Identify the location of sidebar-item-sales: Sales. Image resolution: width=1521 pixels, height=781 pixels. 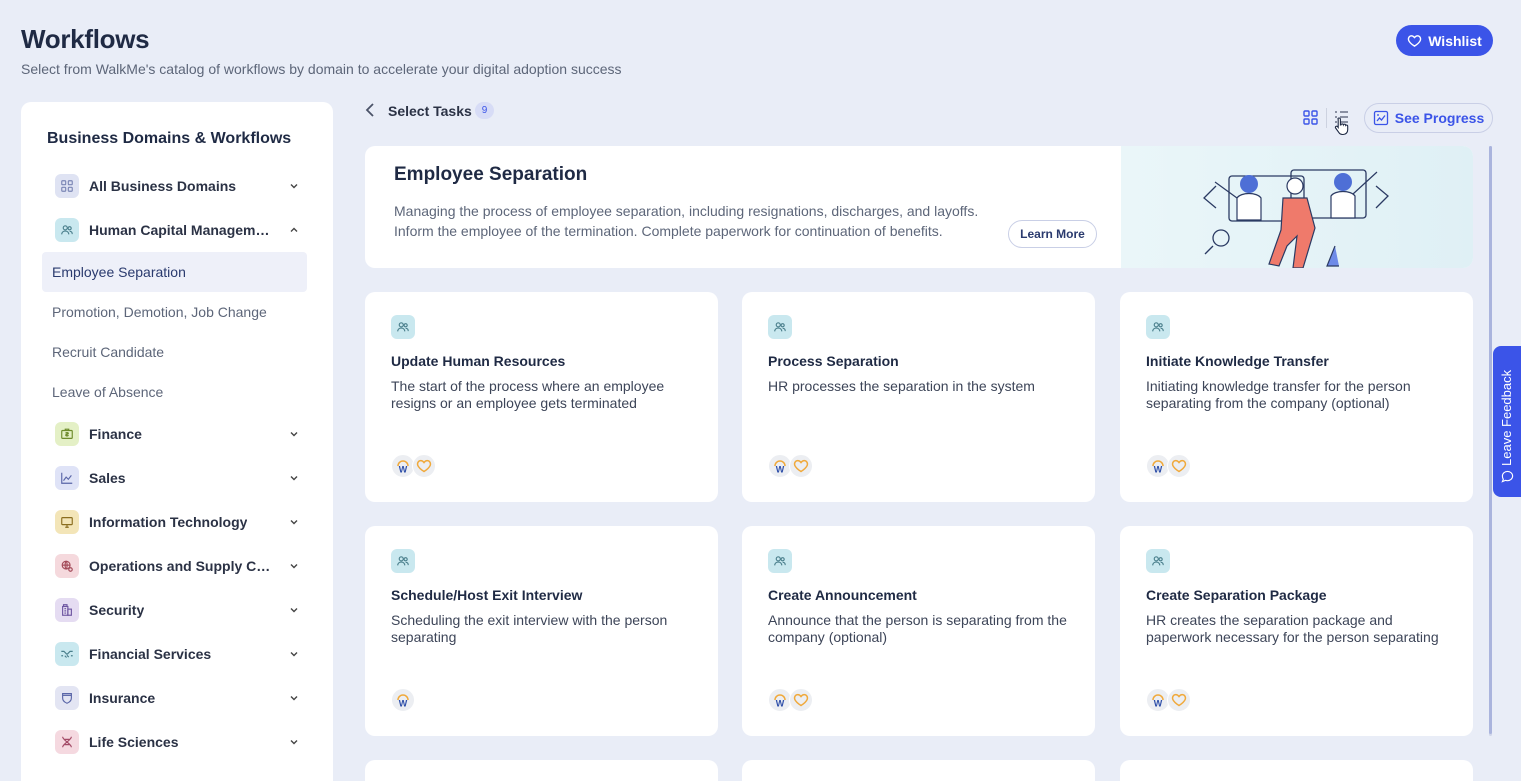
(177, 478).